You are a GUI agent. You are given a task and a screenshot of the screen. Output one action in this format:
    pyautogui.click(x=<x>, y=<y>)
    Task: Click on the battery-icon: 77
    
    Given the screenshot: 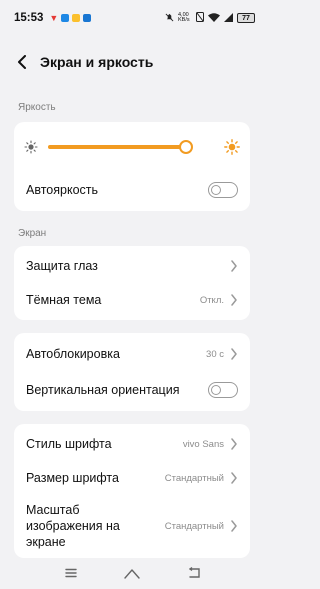 What is the action you would take?
    pyautogui.click(x=246, y=18)
    